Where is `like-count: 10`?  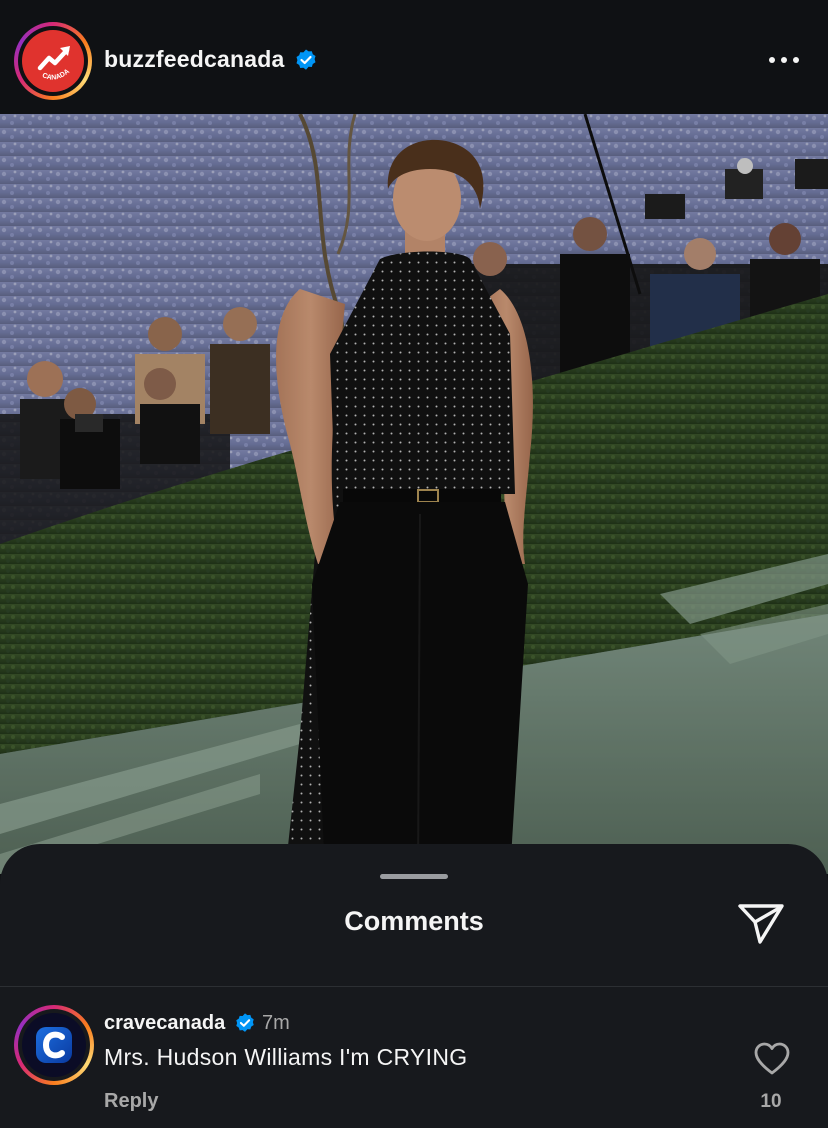
like-count: 10 is located at coordinates (771, 1101).